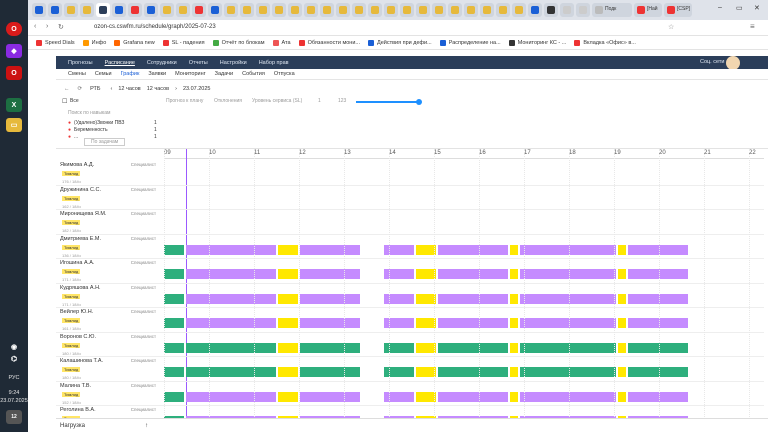  I want to click on user-label: Соц. сети, so click(712, 62).